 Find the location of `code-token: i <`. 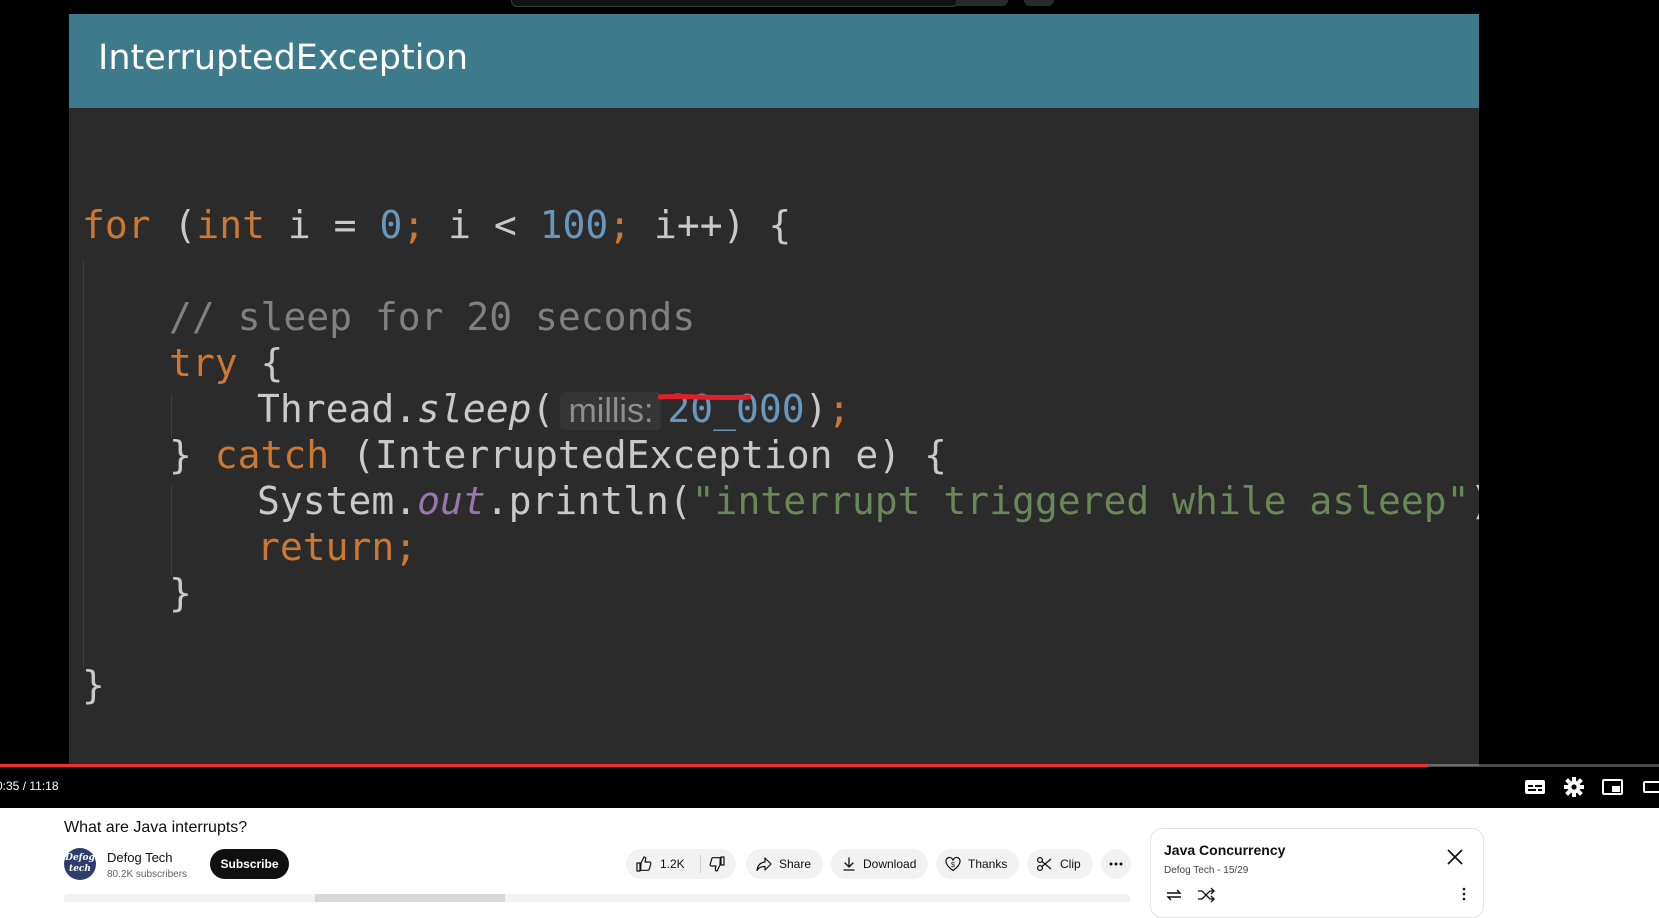

code-token: i < is located at coordinates (482, 225).